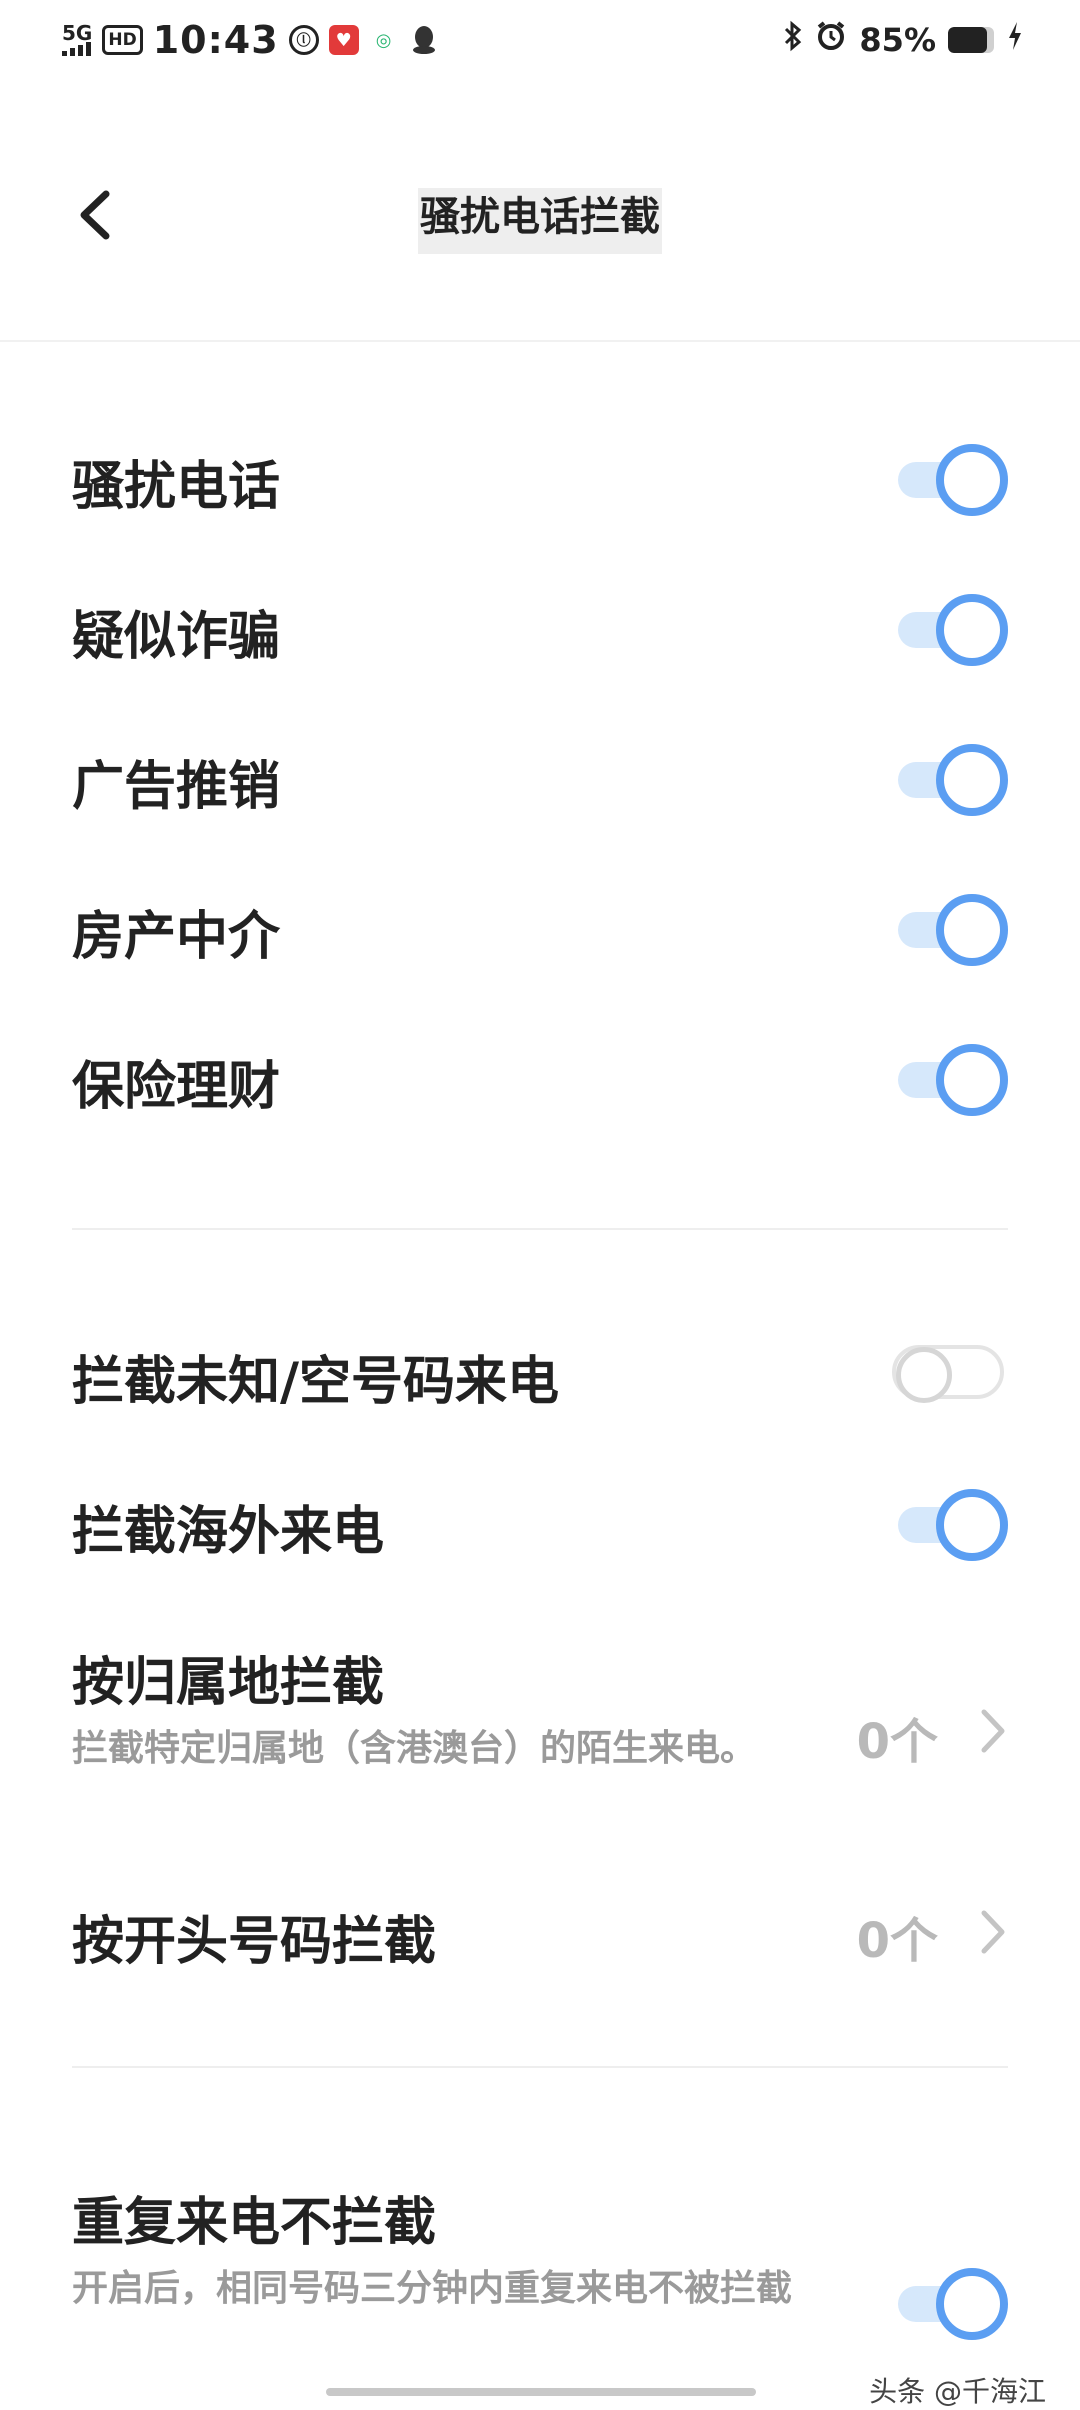  What do you see at coordinates (122, 40) in the screenshot?
I see `hd-icon: HD` at bounding box center [122, 40].